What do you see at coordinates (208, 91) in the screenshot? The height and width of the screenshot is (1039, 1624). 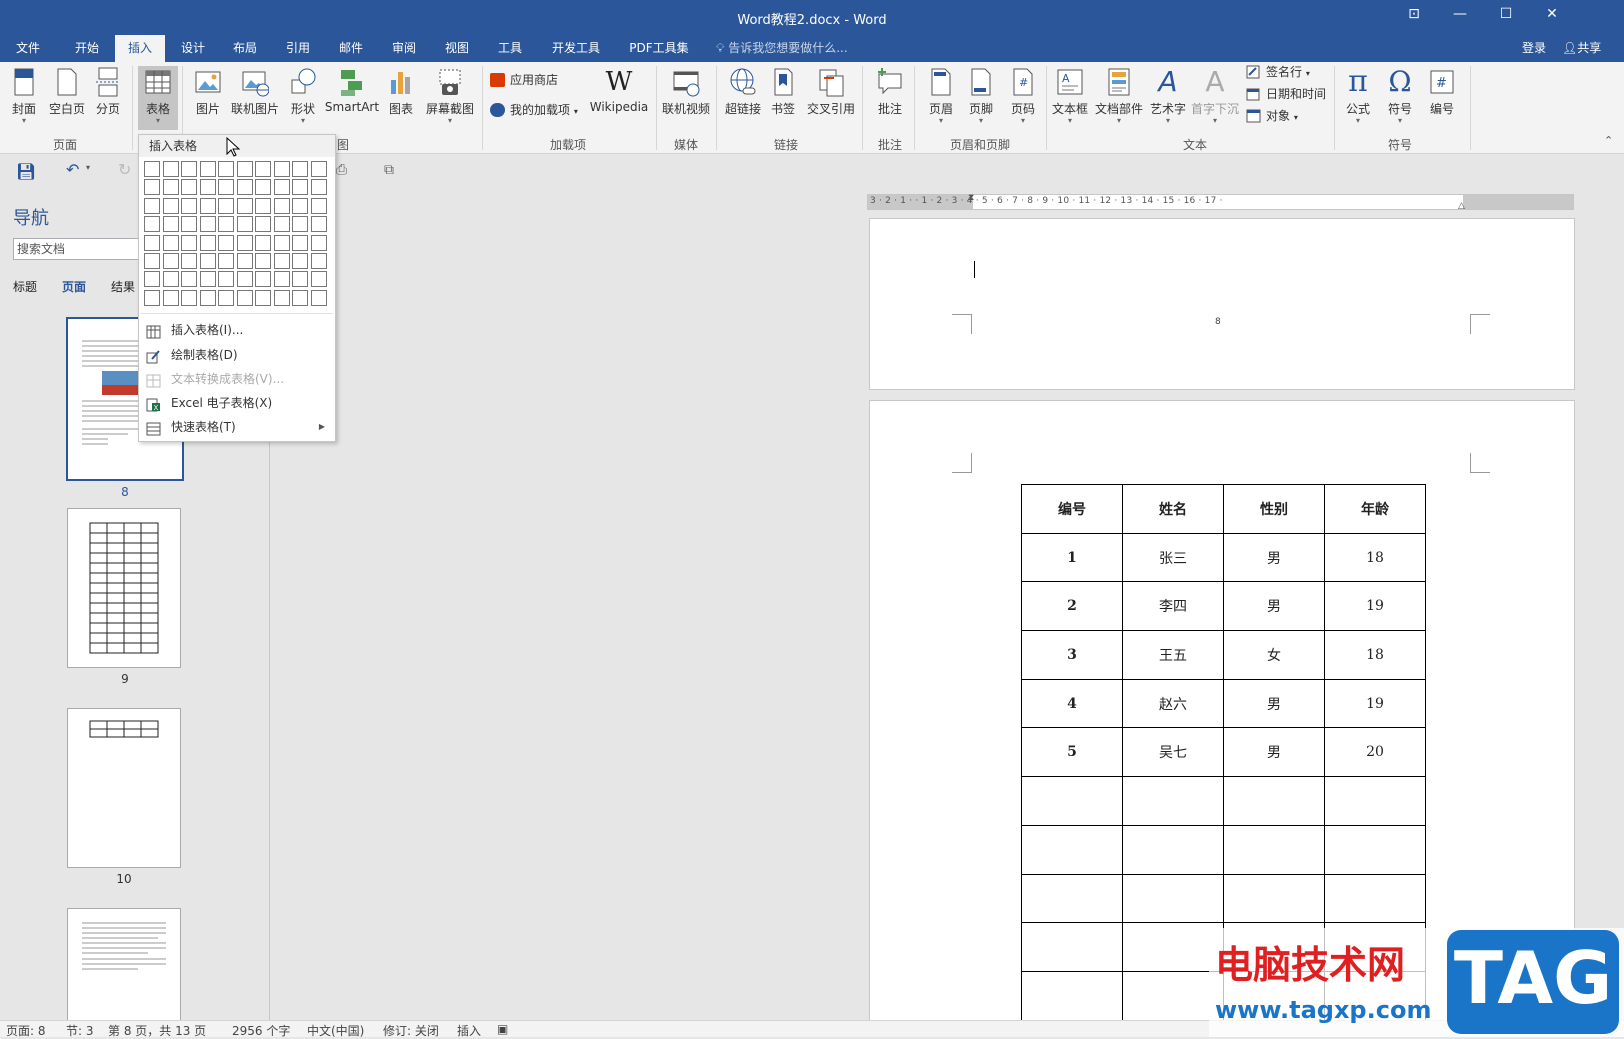 I see `picture-button: 图片` at bounding box center [208, 91].